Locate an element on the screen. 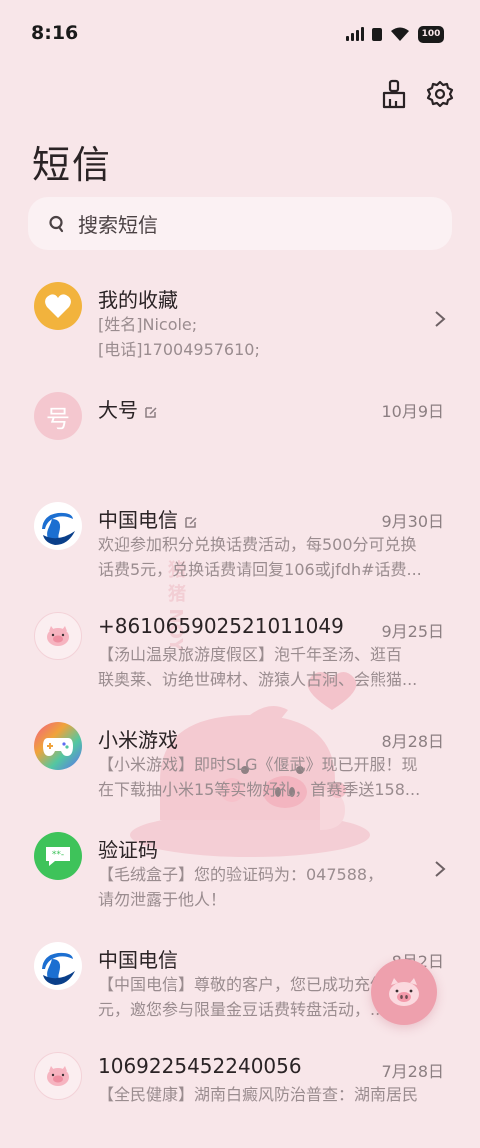 The height and width of the screenshot is (1148, 480). conversation-name: 我的收藏 is located at coordinates (138, 300).